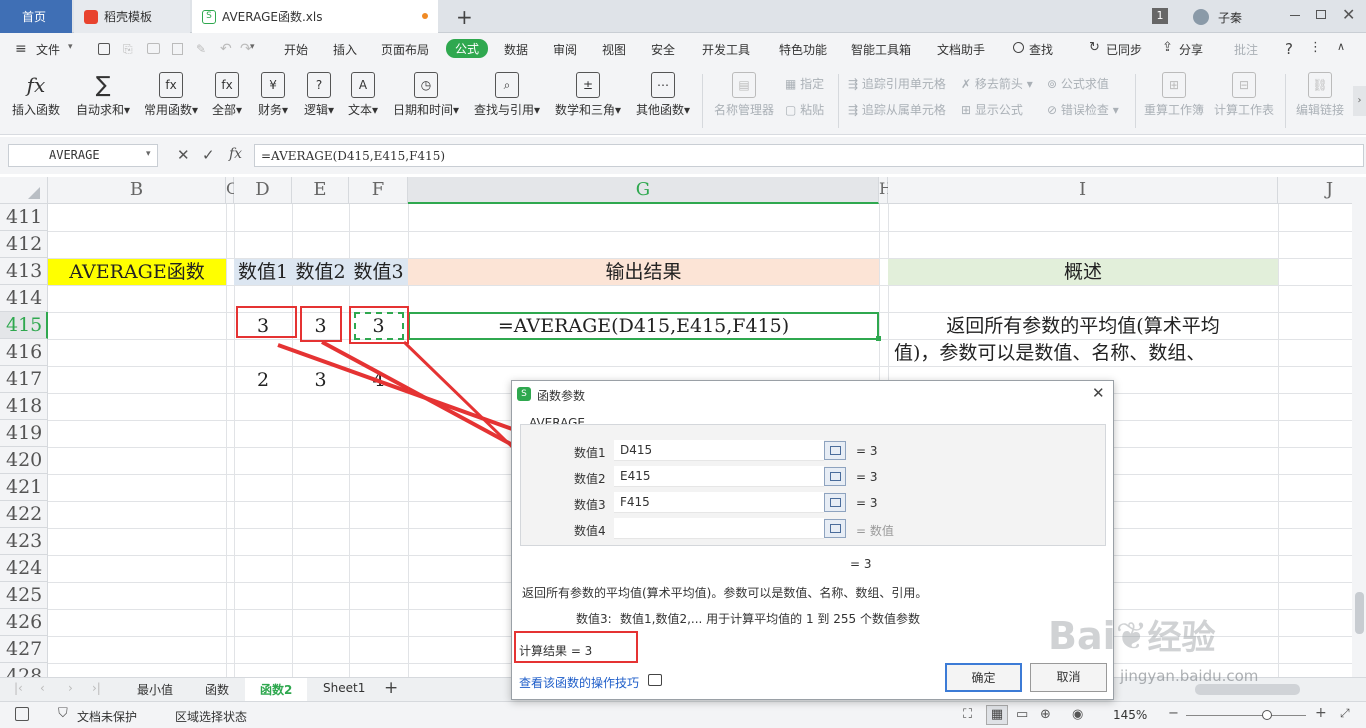  What do you see at coordinates (961, 49) in the screenshot?
I see `menu-doc-assistant: 文档助手` at bounding box center [961, 49].